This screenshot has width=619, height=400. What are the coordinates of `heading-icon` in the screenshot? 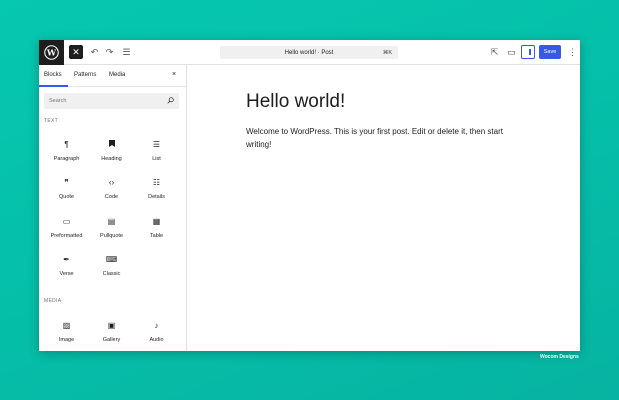 It's located at (111, 145).